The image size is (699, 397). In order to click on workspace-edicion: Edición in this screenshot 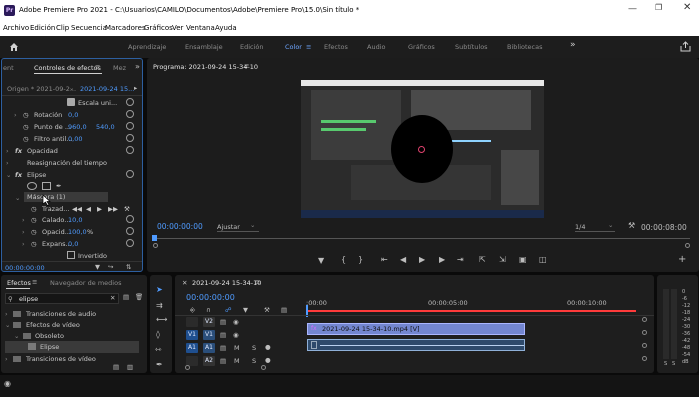, I will do `click(252, 47)`.